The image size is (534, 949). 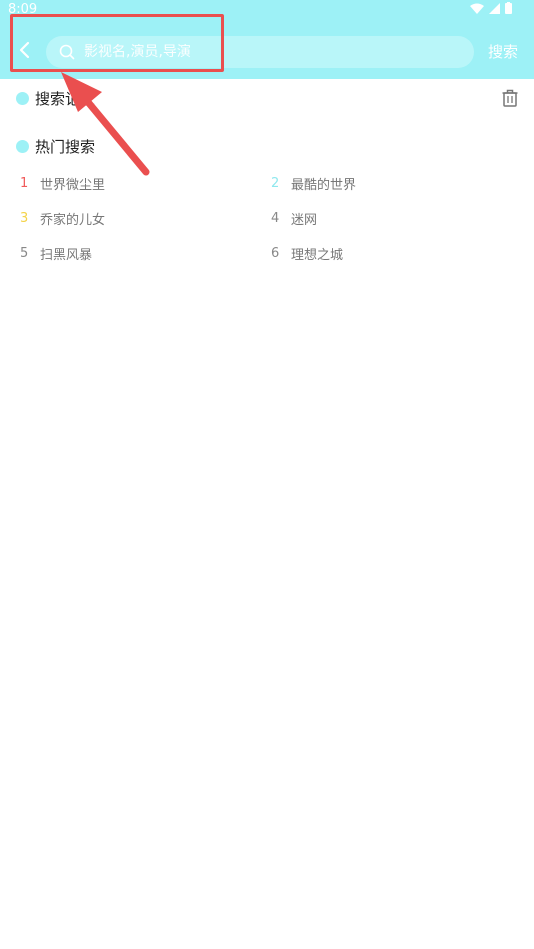 I want to click on hot-rank: 6, so click(x=275, y=253).